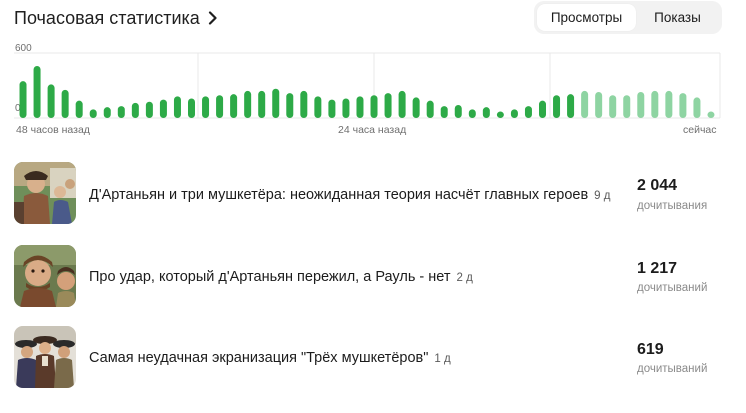 The image size is (746, 413). Describe the element at coordinates (23, 48) in the screenshot. I see `y-axis-max-label: 600` at that location.